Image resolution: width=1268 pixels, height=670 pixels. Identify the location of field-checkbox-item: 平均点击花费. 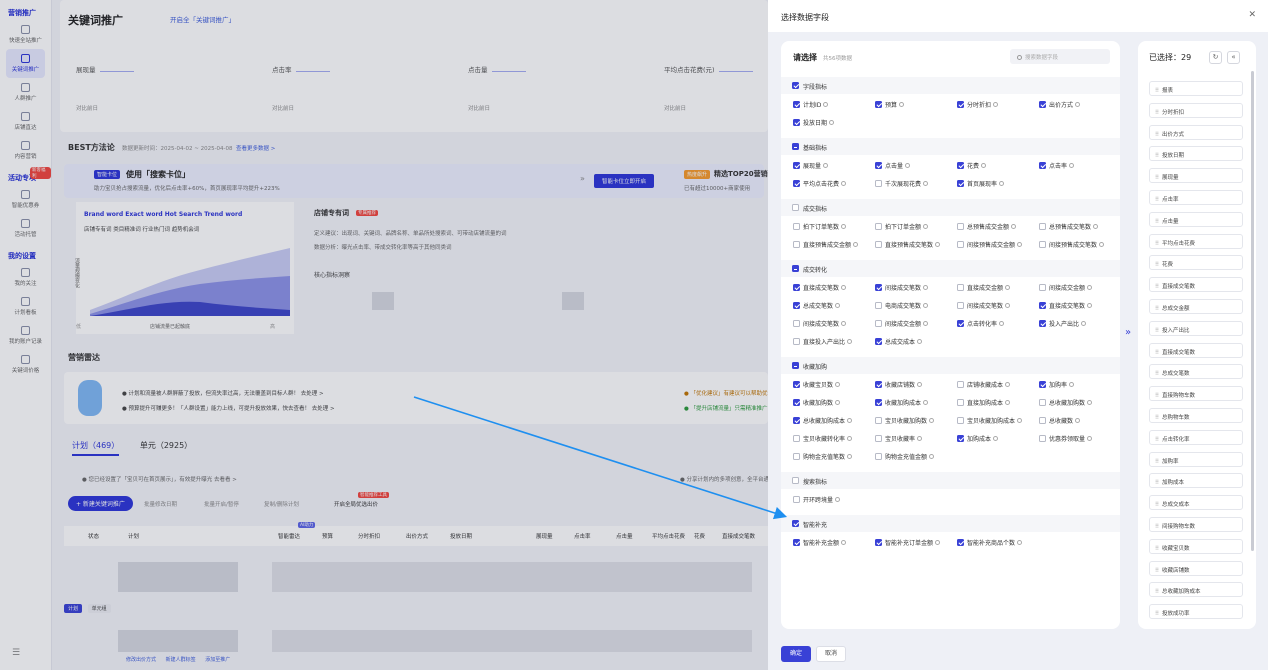
(820, 183).